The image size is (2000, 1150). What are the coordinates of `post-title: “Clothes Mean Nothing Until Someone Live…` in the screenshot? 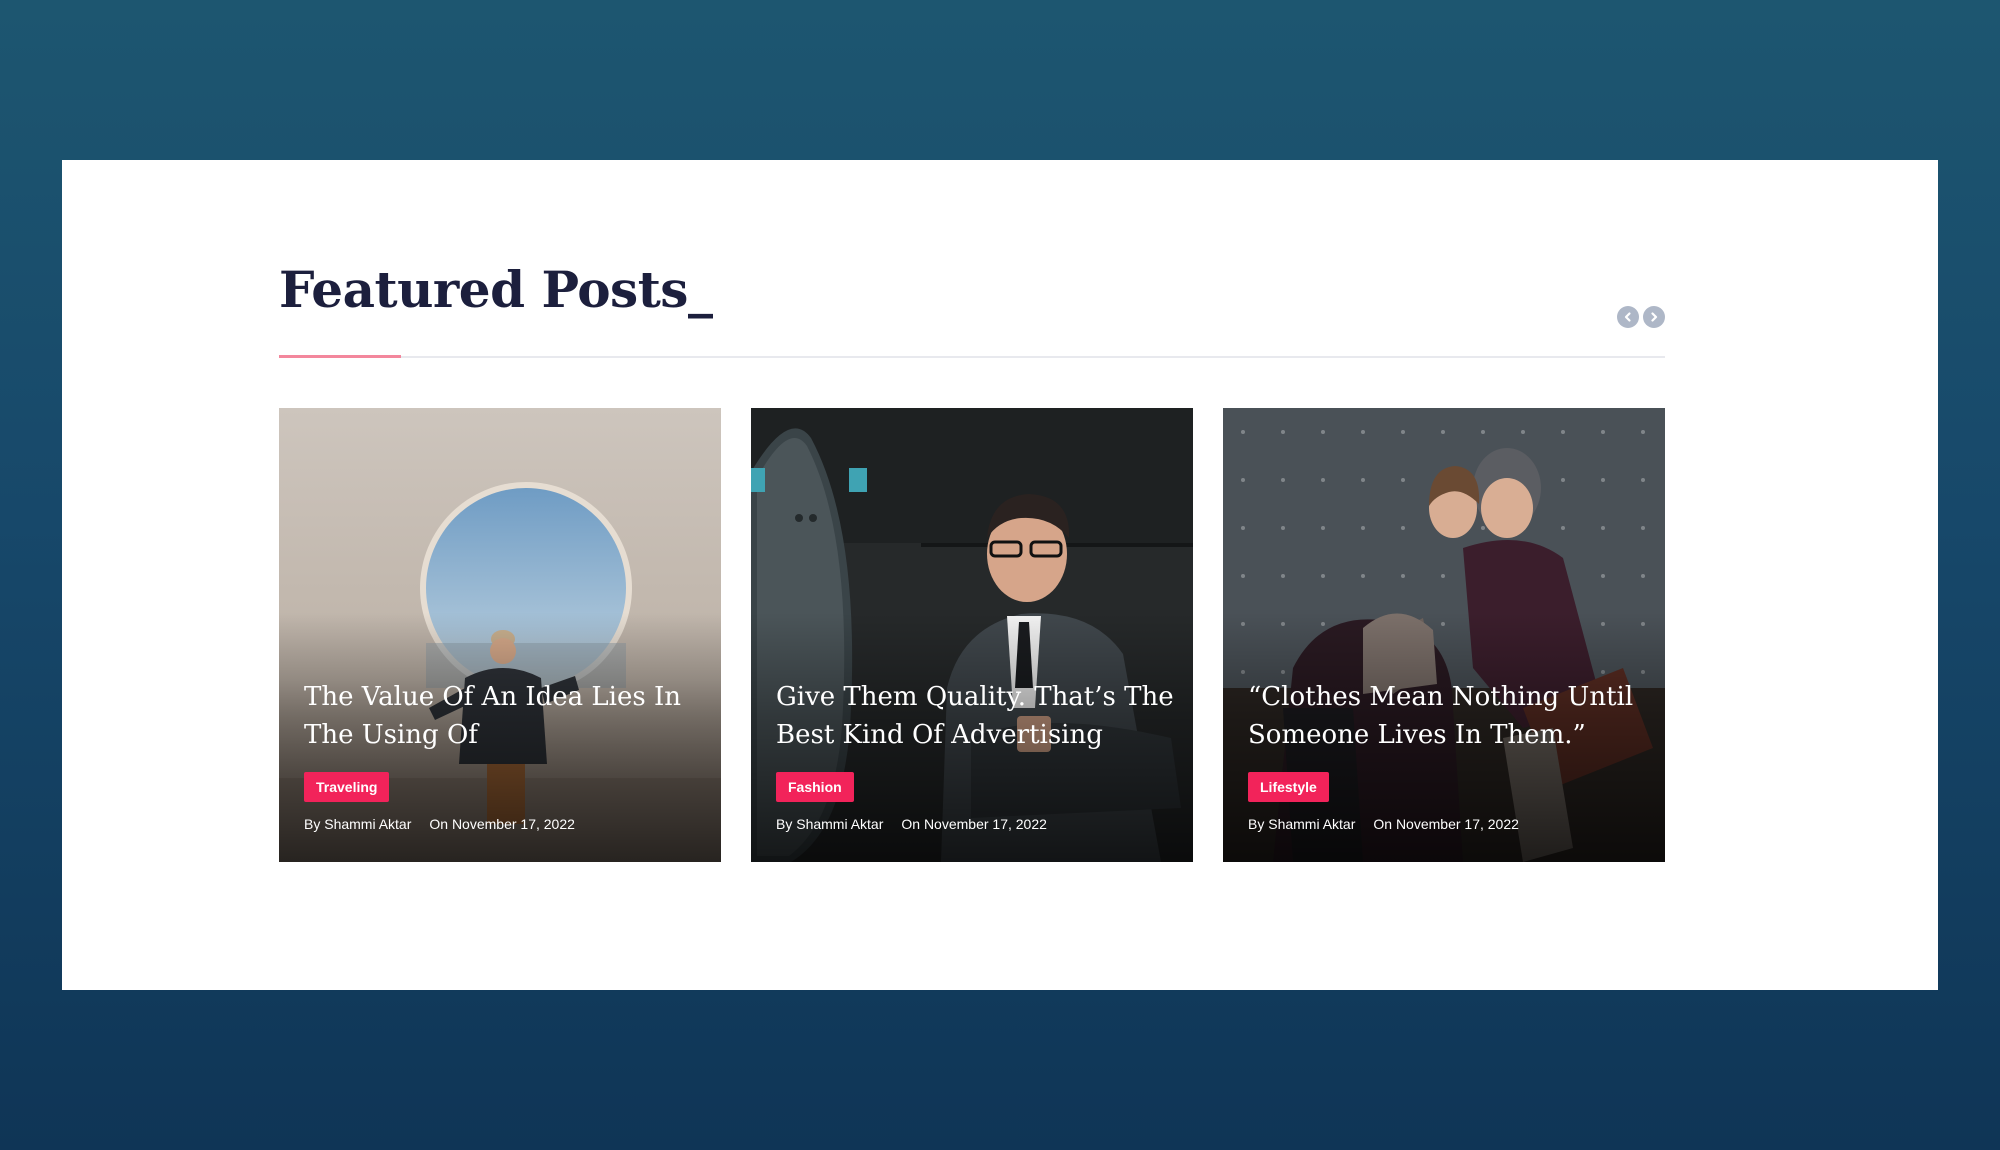 It's located at (1448, 716).